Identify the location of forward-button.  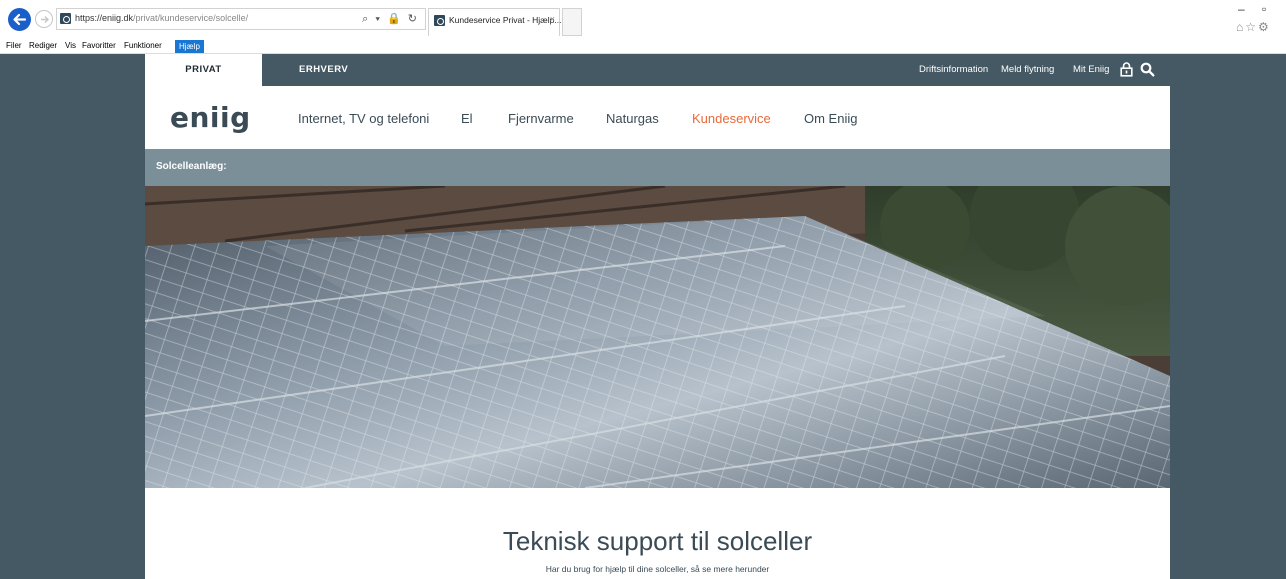
(44, 19).